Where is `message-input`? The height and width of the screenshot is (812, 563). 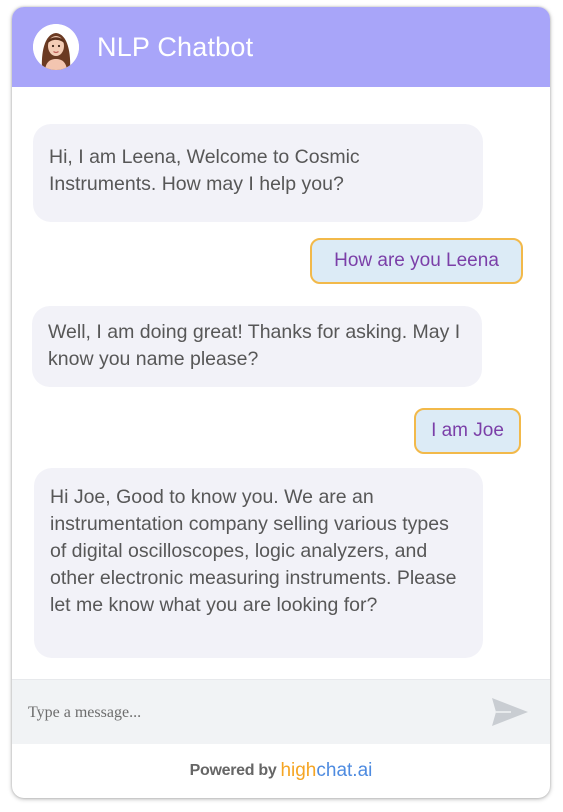 message-input is located at coordinates (248, 713).